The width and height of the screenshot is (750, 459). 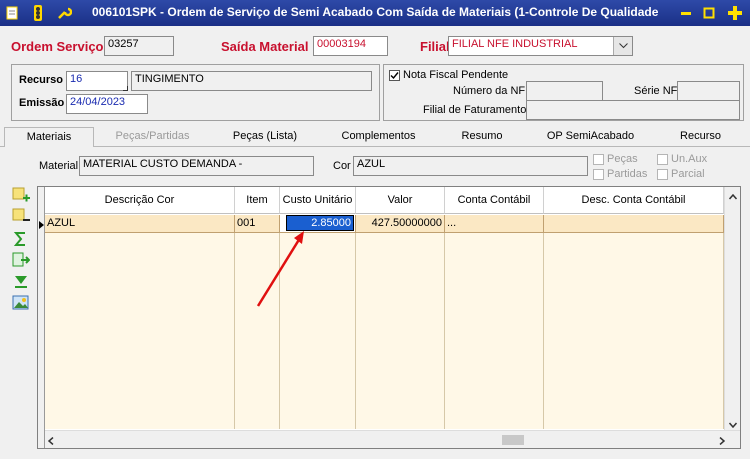 What do you see at coordinates (139, 46) in the screenshot?
I see `ordem-servico-field: 03257` at bounding box center [139, 46].